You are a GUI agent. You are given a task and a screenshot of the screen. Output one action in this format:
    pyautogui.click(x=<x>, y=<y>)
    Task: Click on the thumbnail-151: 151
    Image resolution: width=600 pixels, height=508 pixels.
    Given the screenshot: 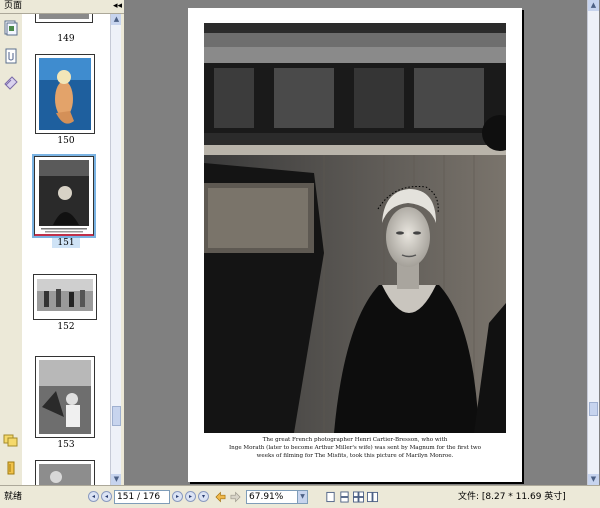 What is the action you would take?
    pyautogui.click(x=66, y=202)
    